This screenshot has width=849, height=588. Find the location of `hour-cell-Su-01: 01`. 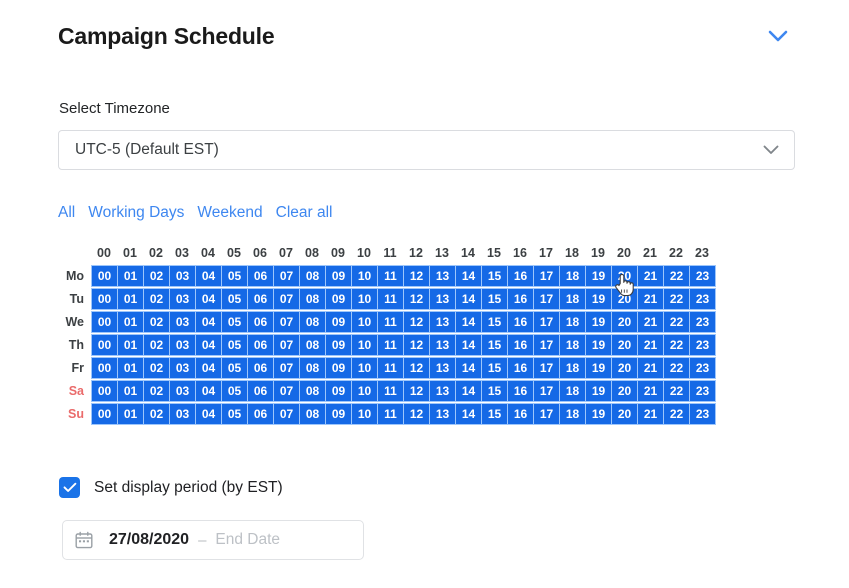

hour-cell-Su-01: 01 is located at coordinates (130, 414).